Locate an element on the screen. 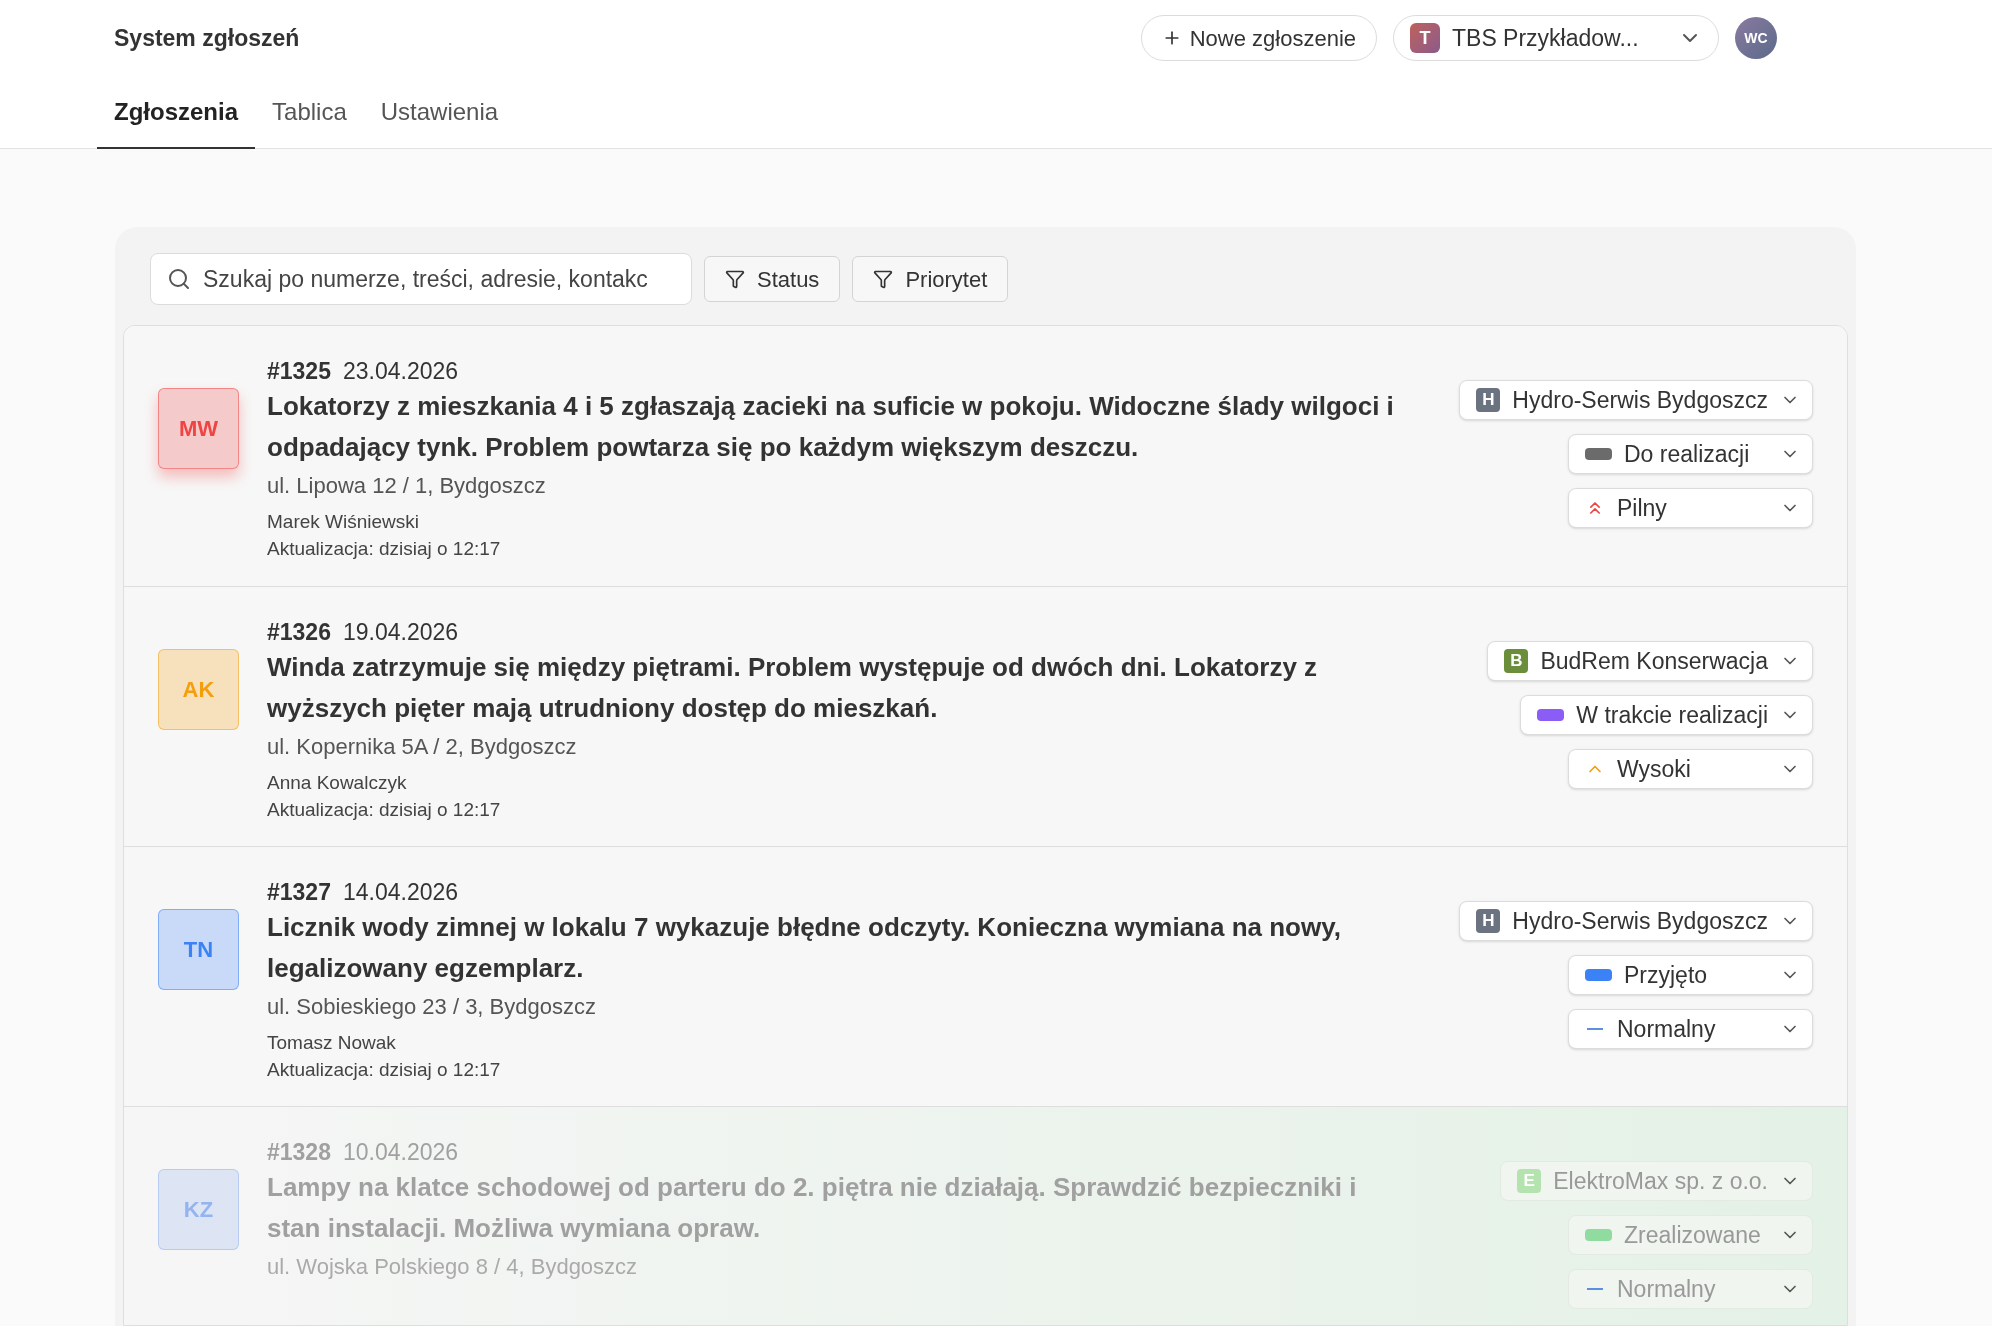 This screenshot has height=1326, width=1992. ticket-address: ul. Sobieskiego 23 / 3, Bydgoszcz is located at coordinates (432, 1007).